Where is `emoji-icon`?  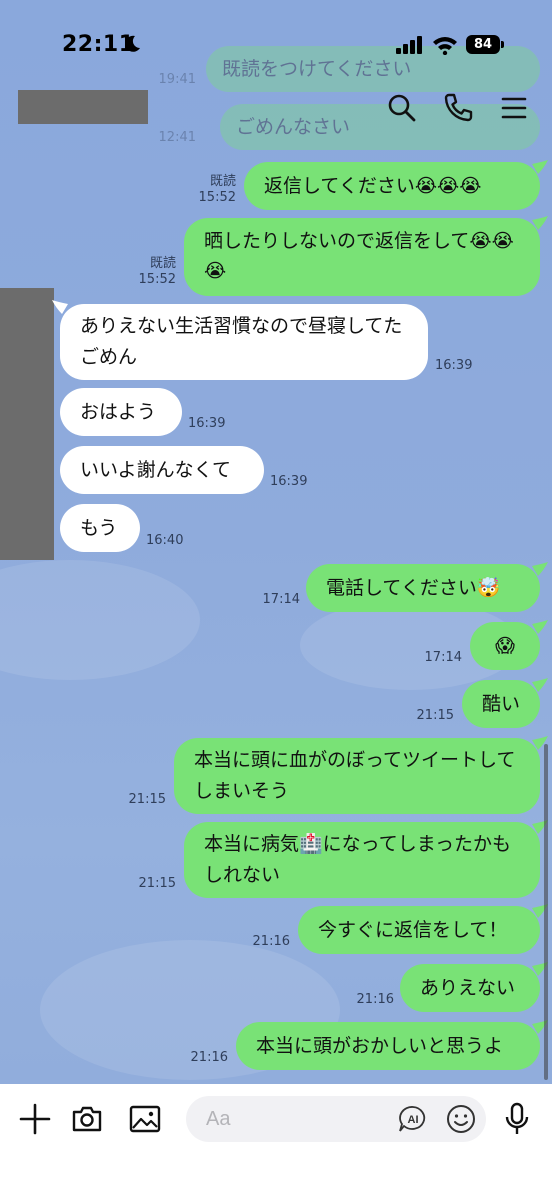 emoji-icon is located at coordinates (461, 1119).